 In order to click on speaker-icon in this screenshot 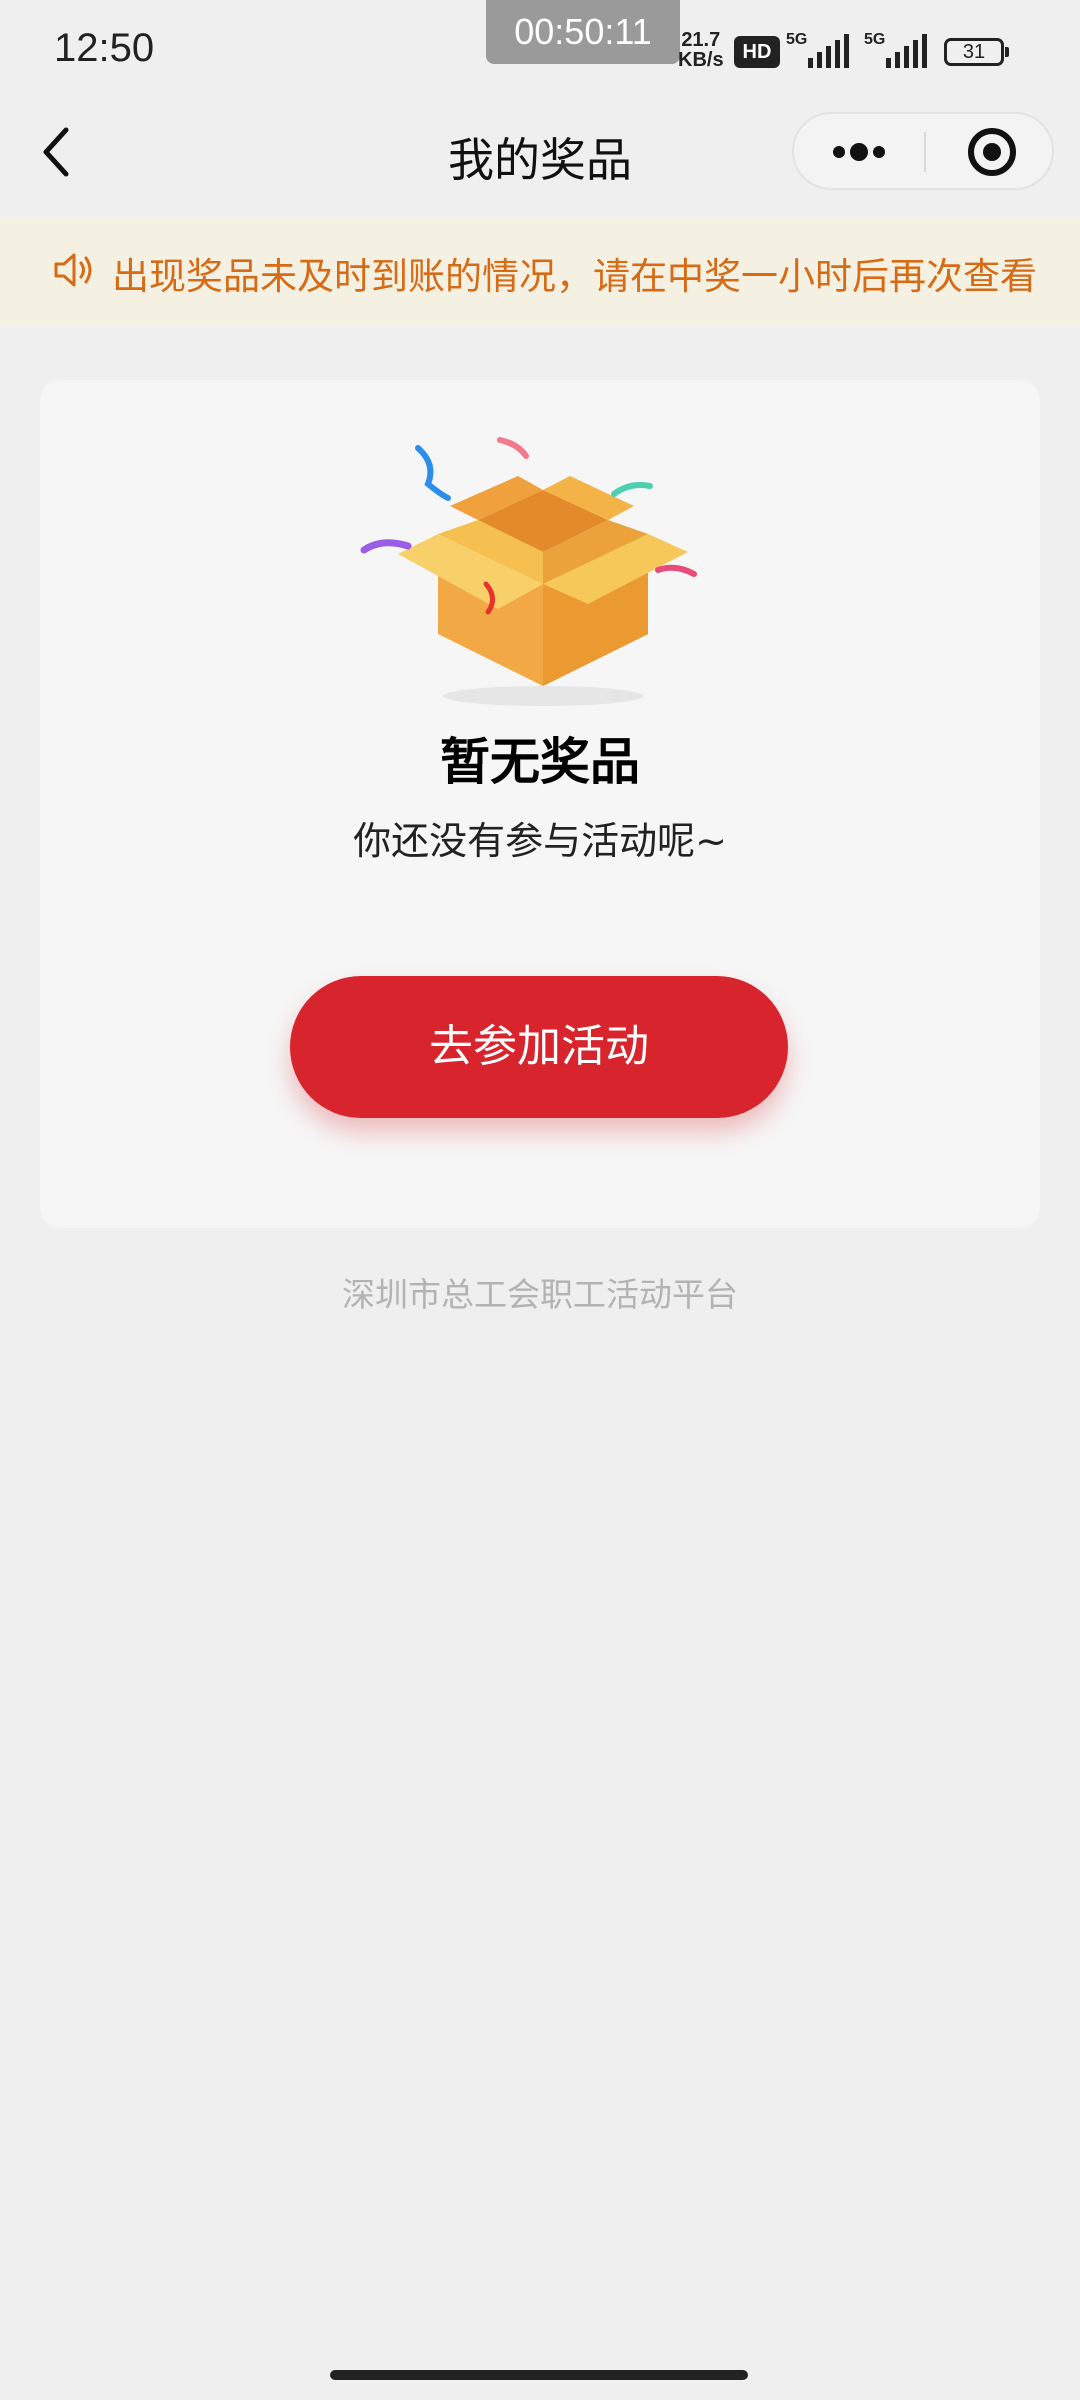, I will do `click(73, 270)`.